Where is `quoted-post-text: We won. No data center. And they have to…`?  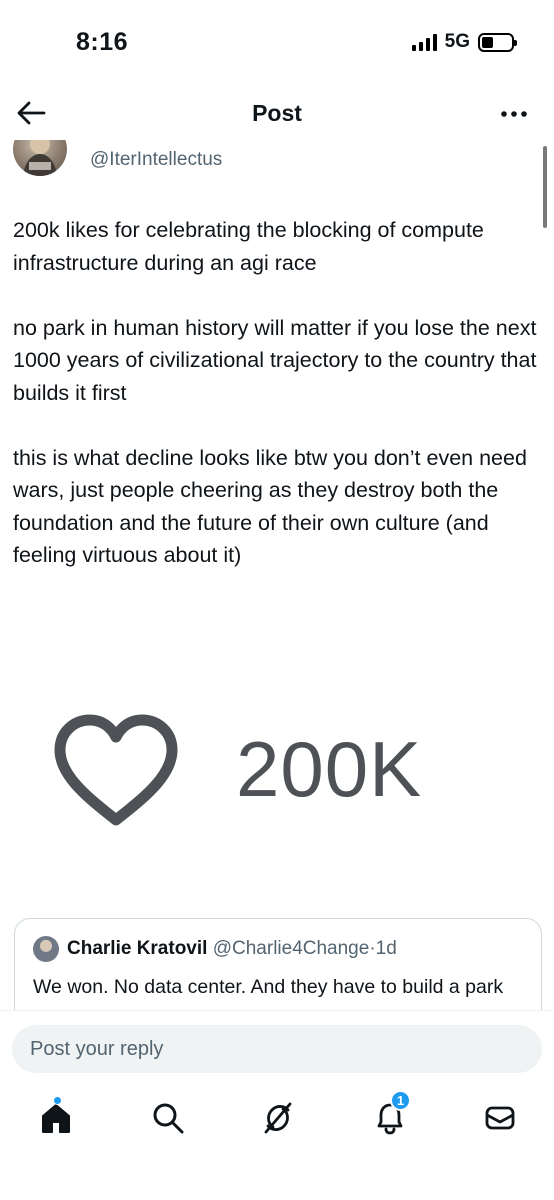 quoted-post-text: We won. No data center. And they have to… is located at coordinates (268, 987).